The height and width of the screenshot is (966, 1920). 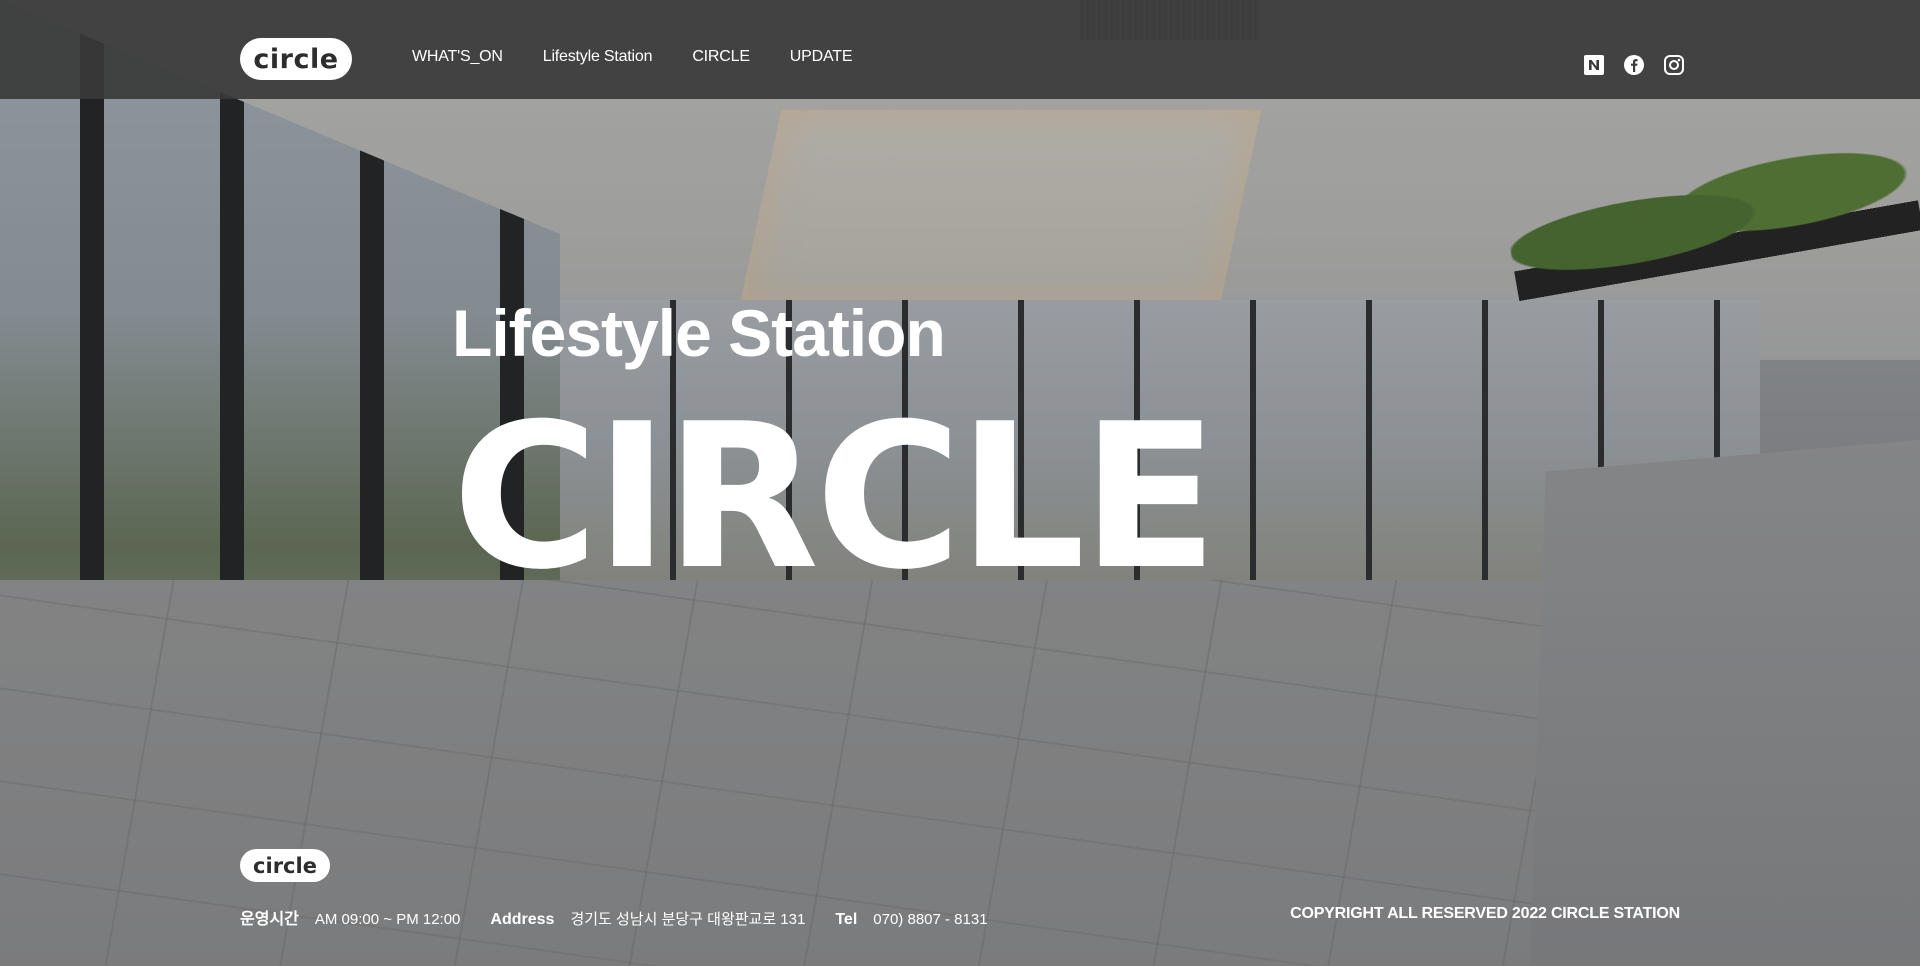 I want to click on nav-lifestyle-station: Lifestyle Station, so click(x=598, y=57).